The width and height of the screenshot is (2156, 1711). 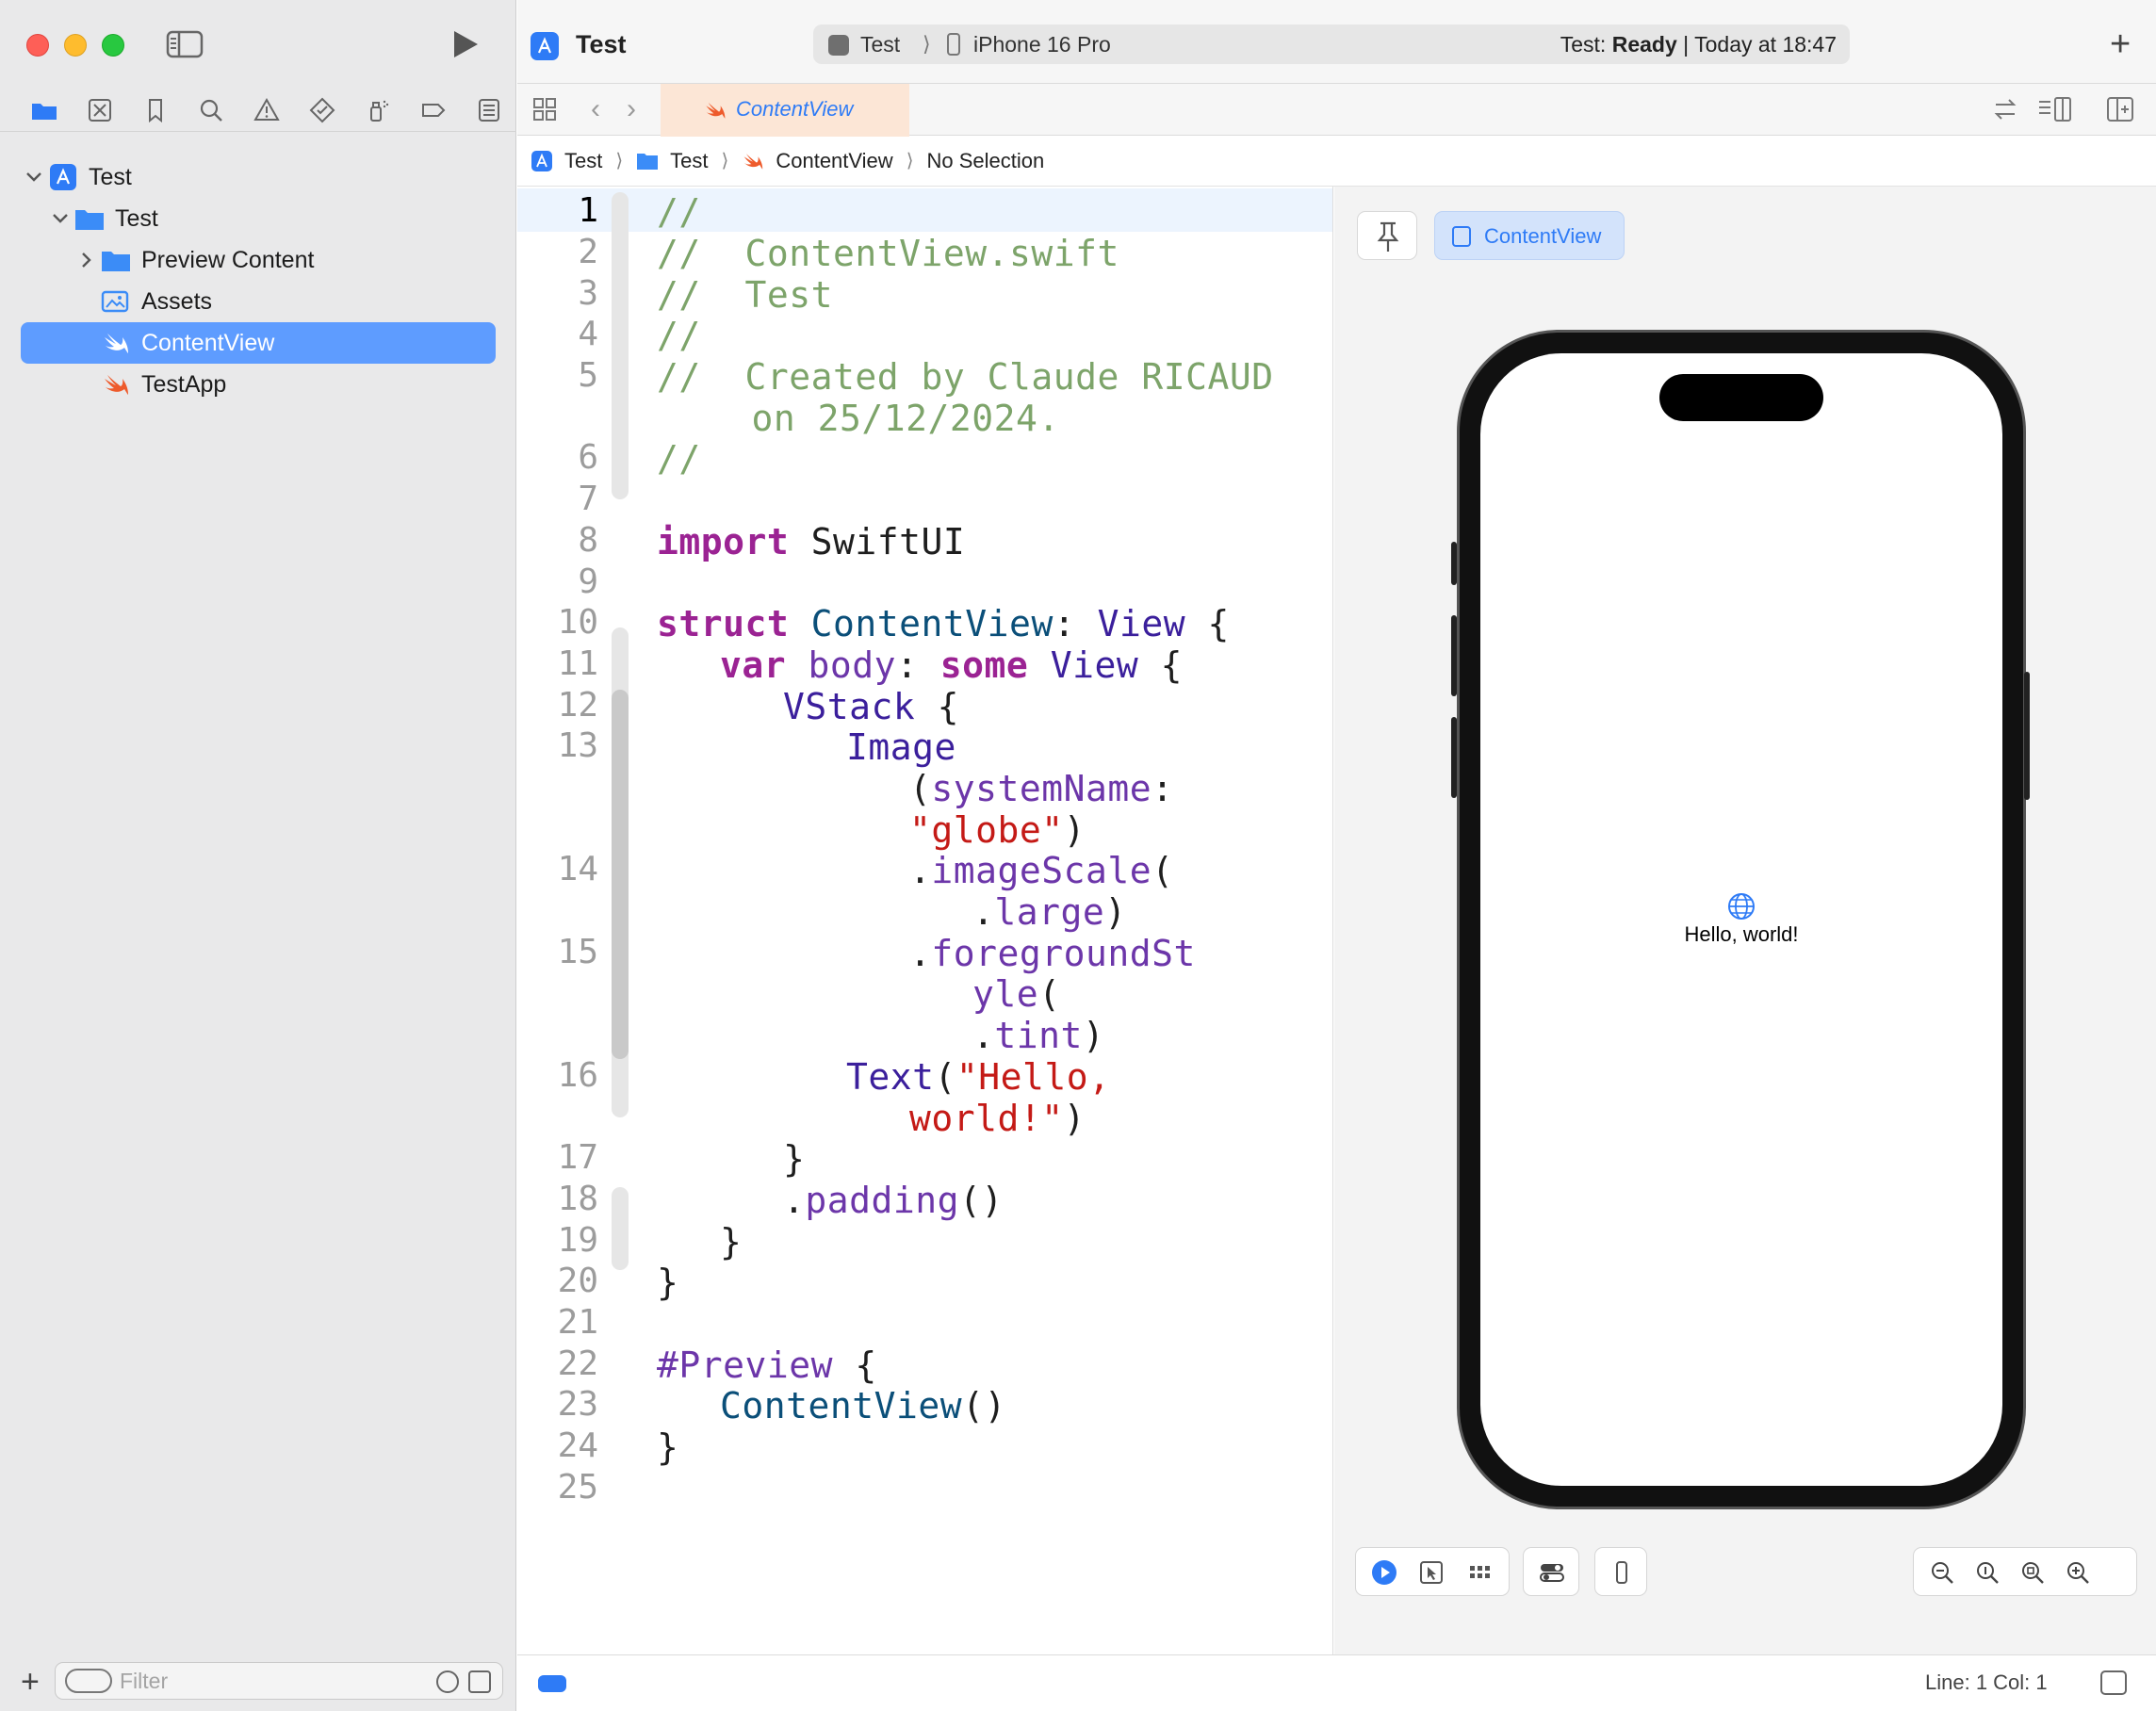 I want to click on code-line: .tint), so click(x=1038, y=1035).